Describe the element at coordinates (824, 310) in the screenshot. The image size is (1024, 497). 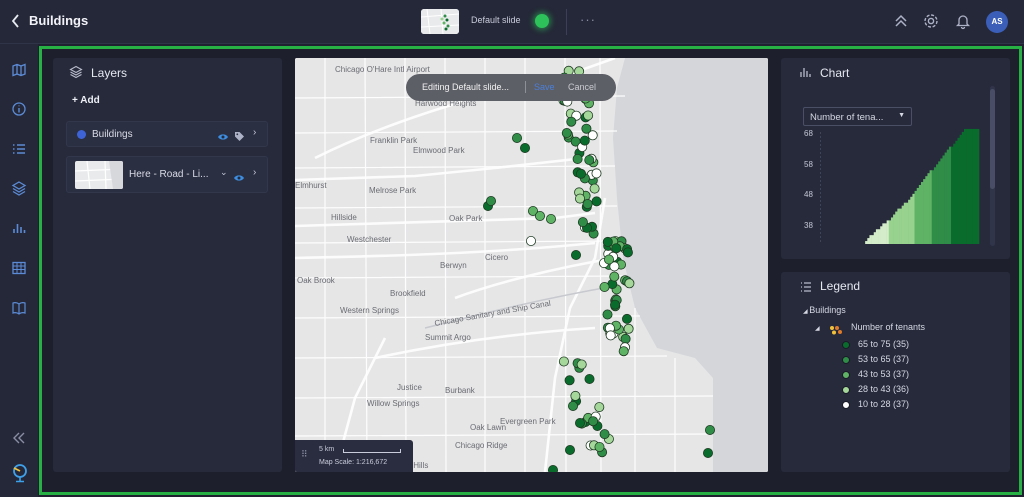
I see `legend-layer-toggle: ◢ Buildings` at that location.